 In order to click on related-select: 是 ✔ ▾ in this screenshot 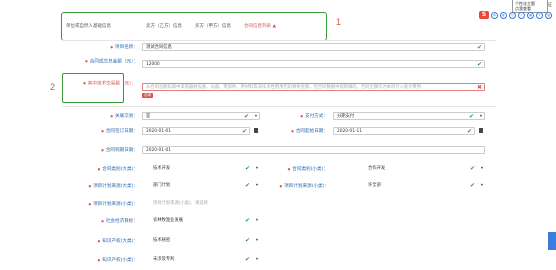, I will do `click(201, 116)`.